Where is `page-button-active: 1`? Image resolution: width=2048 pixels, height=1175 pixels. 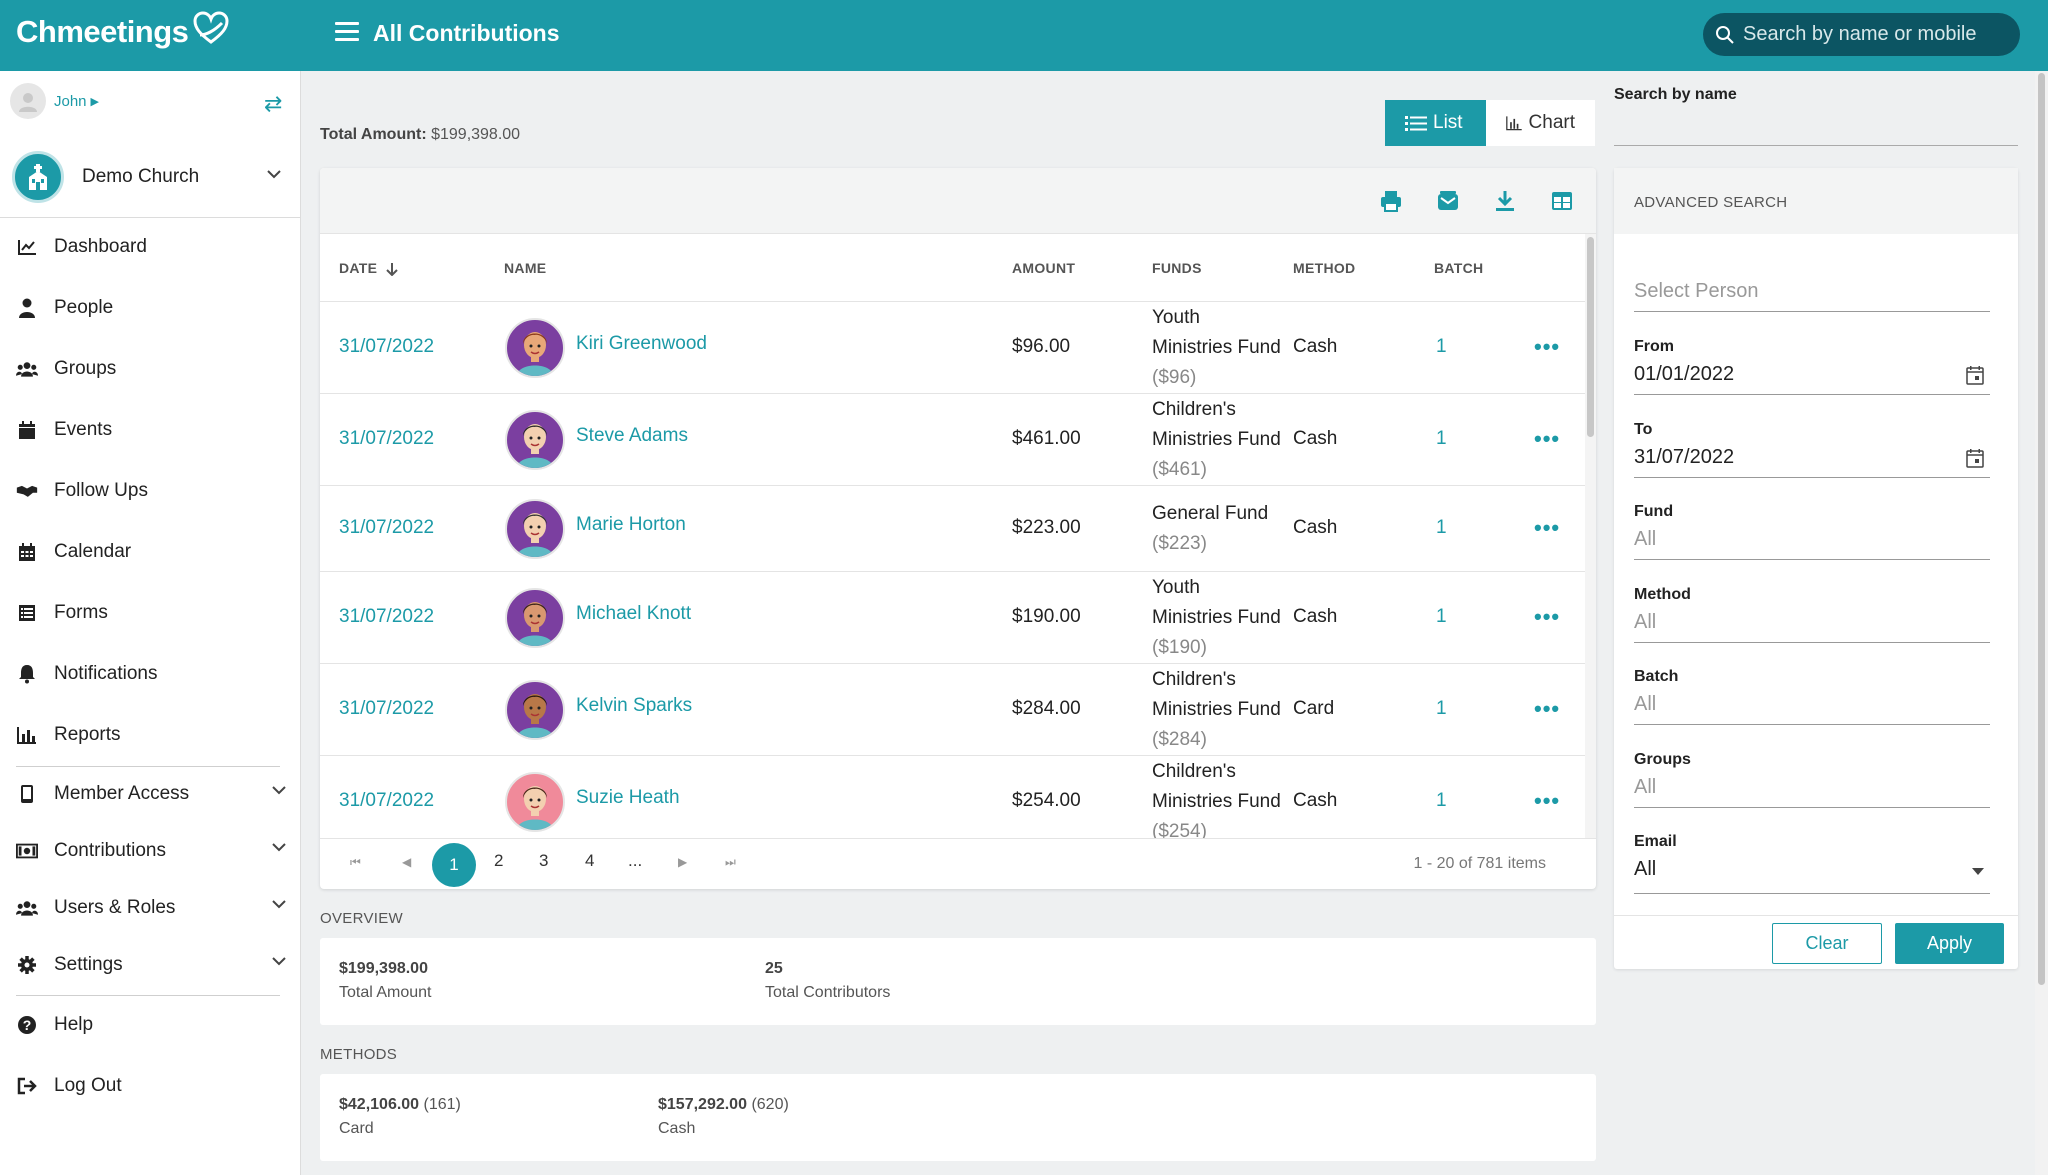
page-button-active: 1 is located at coordinates (454, 865).